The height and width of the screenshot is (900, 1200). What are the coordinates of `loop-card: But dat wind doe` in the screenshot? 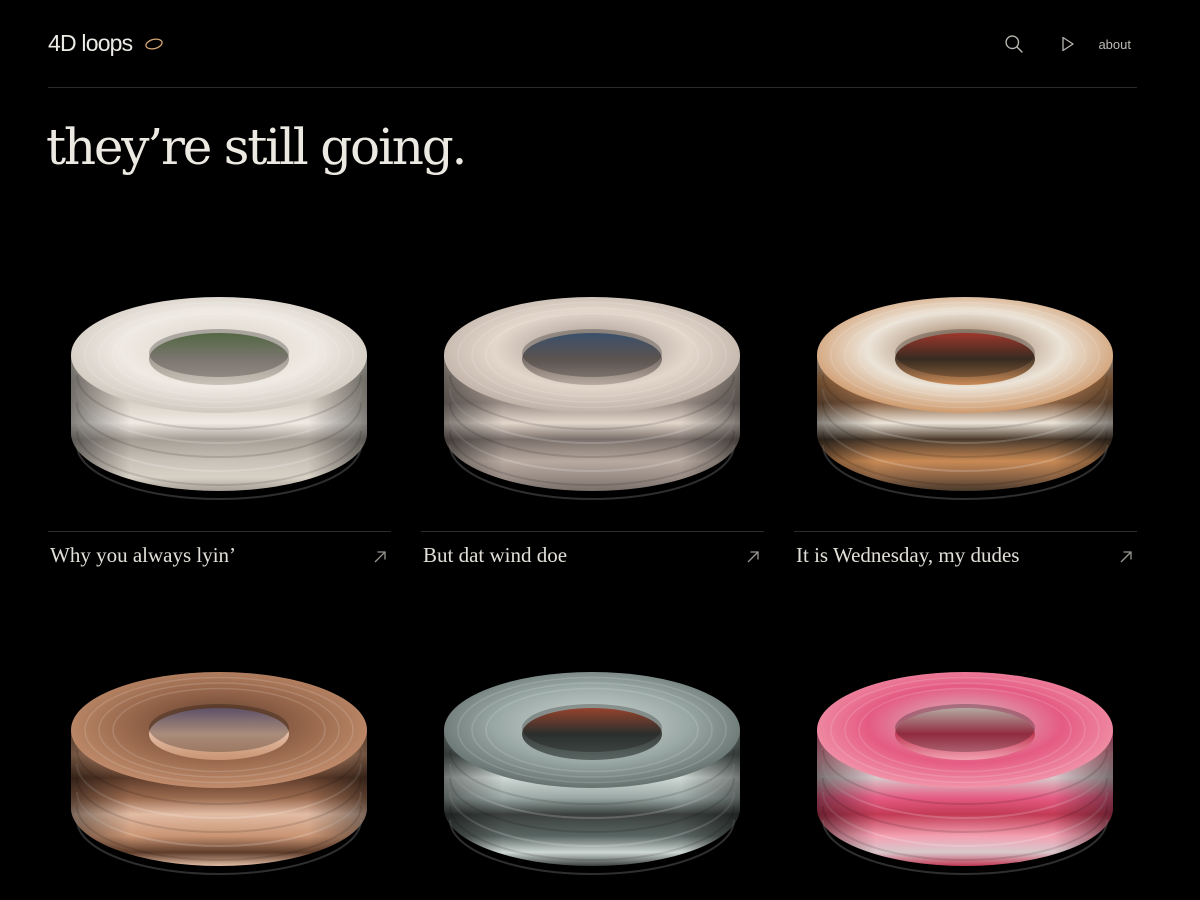 It's located at (592, 414).